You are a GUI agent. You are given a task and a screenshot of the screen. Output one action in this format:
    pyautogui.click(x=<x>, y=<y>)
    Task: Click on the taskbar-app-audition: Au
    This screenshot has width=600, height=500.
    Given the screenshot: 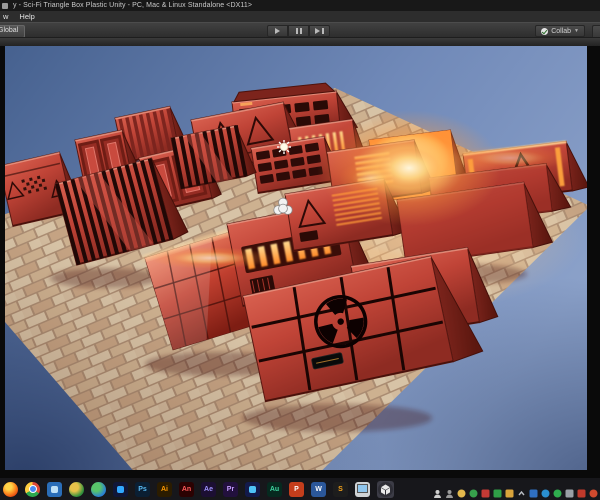 What is the action you would take?
    pyautogui.click(x=274, y=489)
    